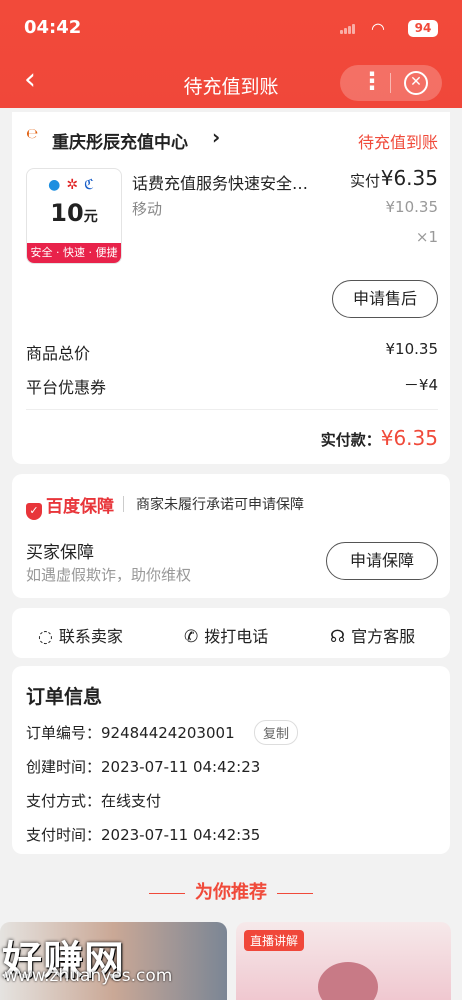 Image resolution: width=462 pixels, height=1000 pixels. Describe the element at coordinates (143, 835) in the screenshot. I see `paid-time: 支付时间：2023-07-11 04:42:35` at that location.